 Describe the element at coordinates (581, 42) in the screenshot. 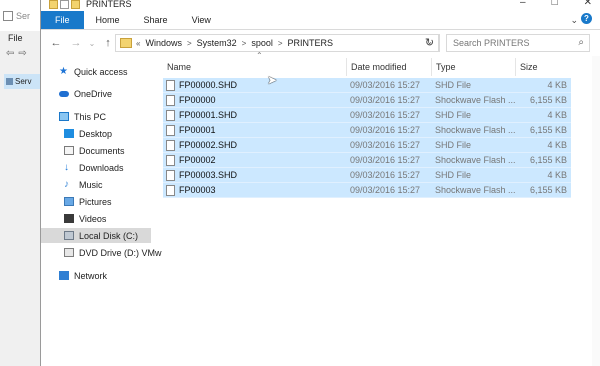

I see `search-icon: ⌕` at that location.